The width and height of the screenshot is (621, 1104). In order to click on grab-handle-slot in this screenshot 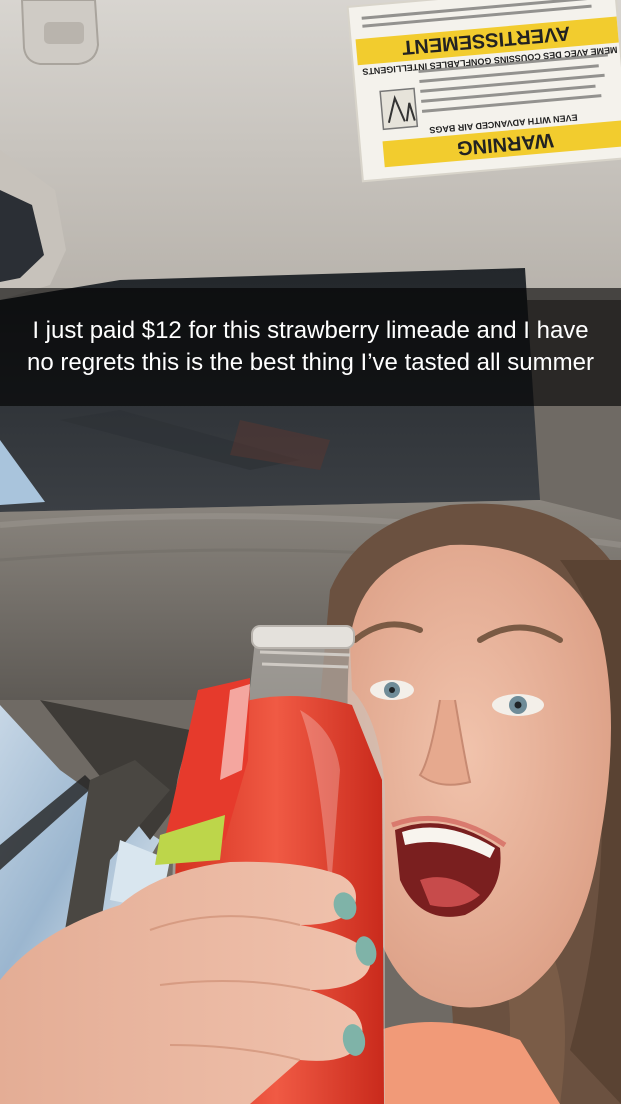, I will do `click(64, 33)`.